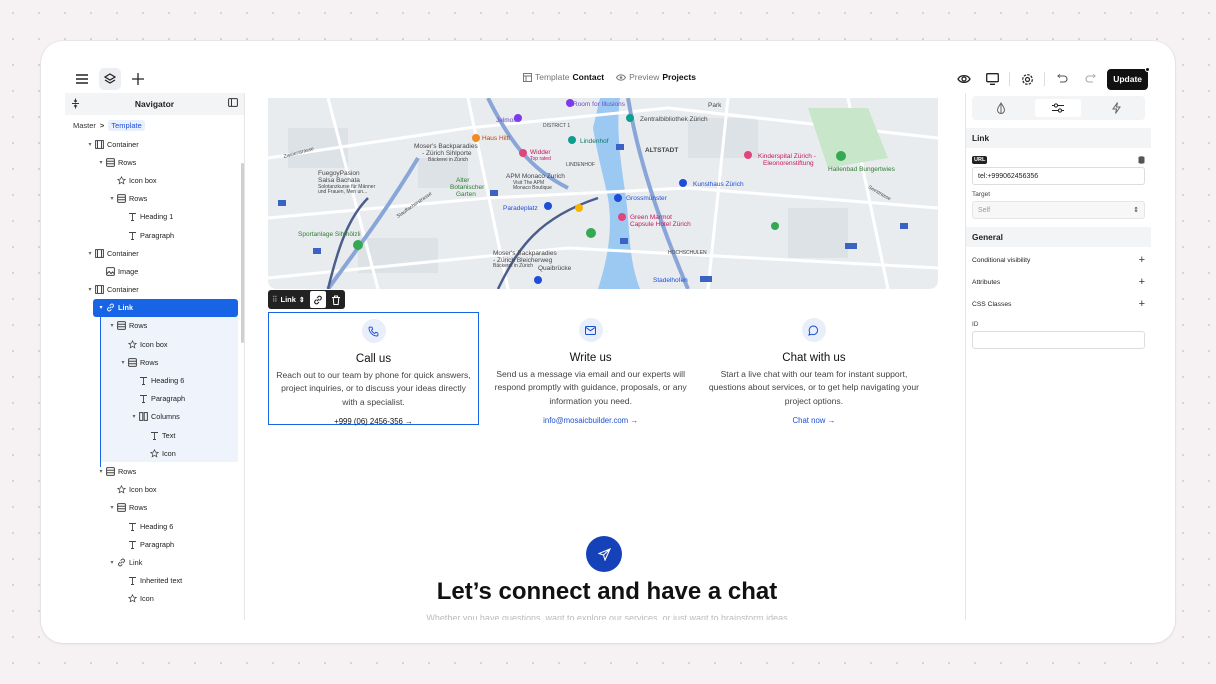 The image size is (1216, 684). Describe the element at coordinates (1058, 282) in the screenshot. I see `attributes-row: Attributes +` at that location.